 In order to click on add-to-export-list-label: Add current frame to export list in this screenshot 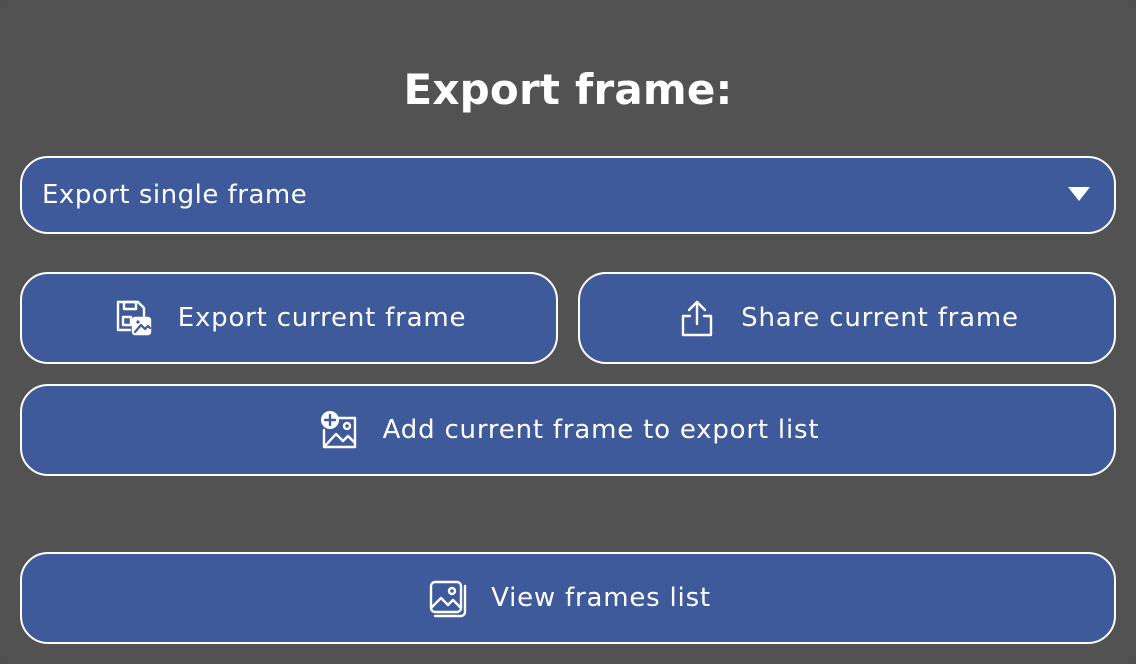, I will do `click(601, 430)`.